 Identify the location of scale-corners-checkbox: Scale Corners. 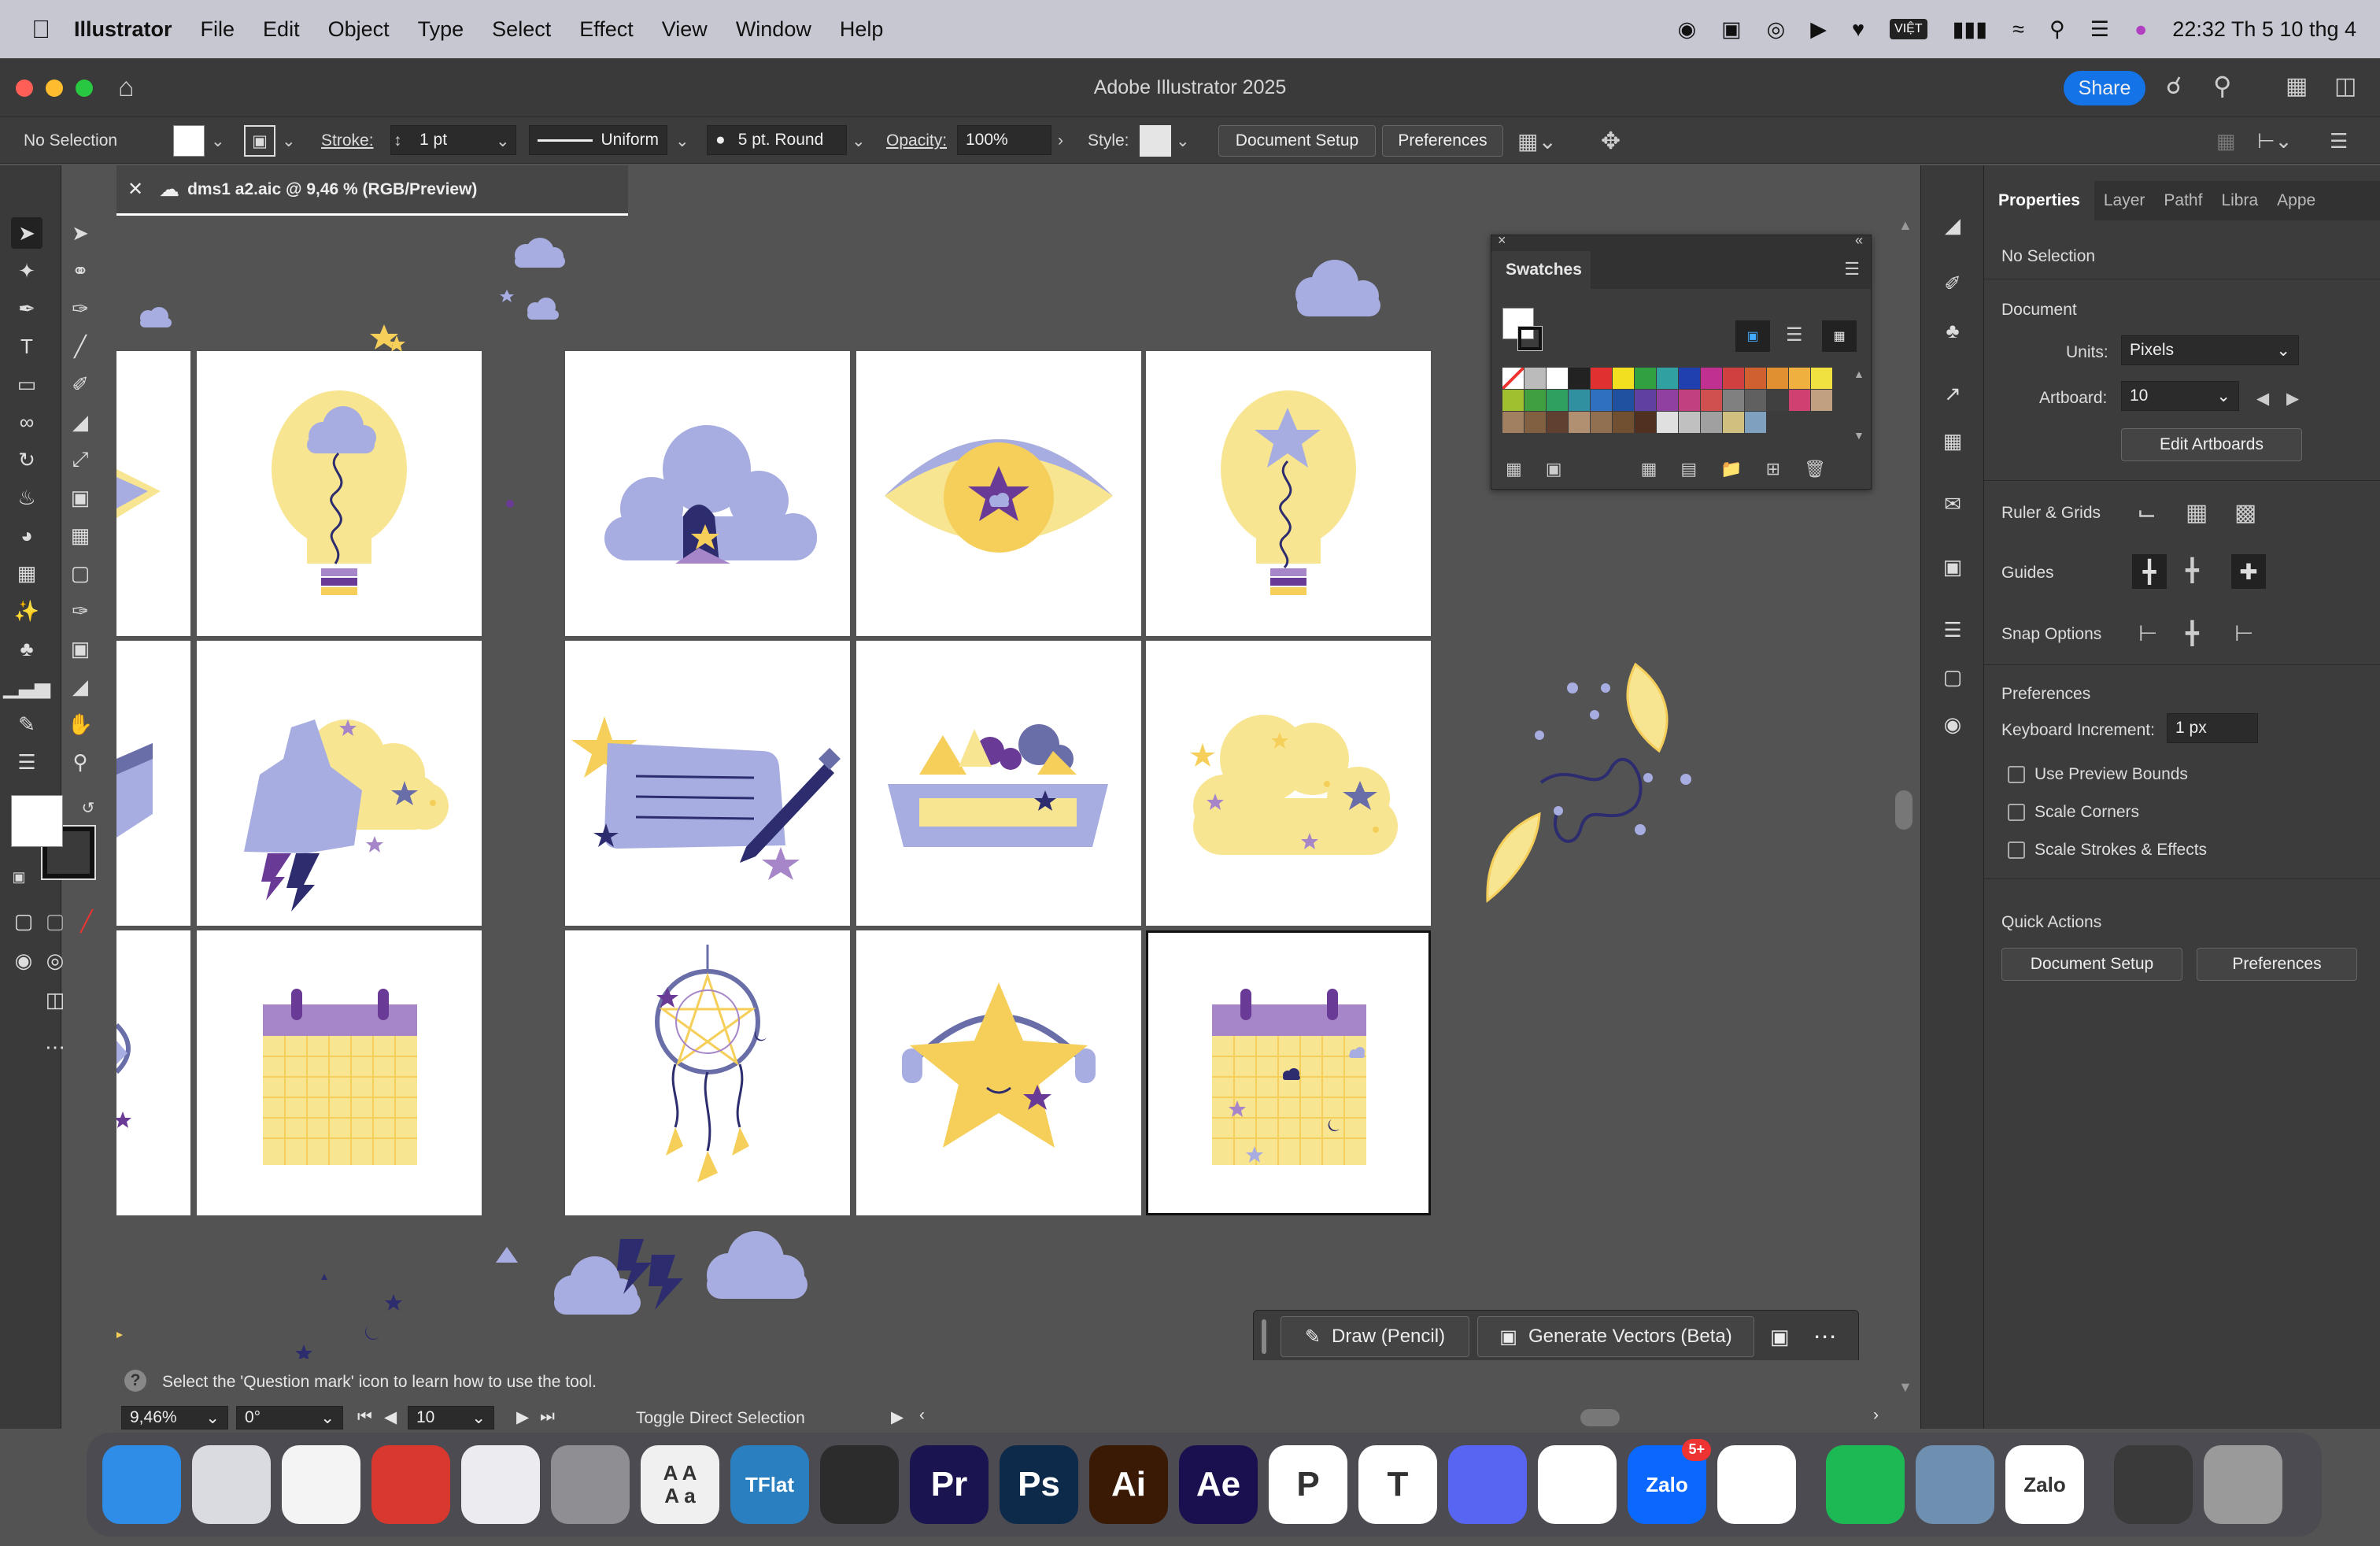
(2073, 813).